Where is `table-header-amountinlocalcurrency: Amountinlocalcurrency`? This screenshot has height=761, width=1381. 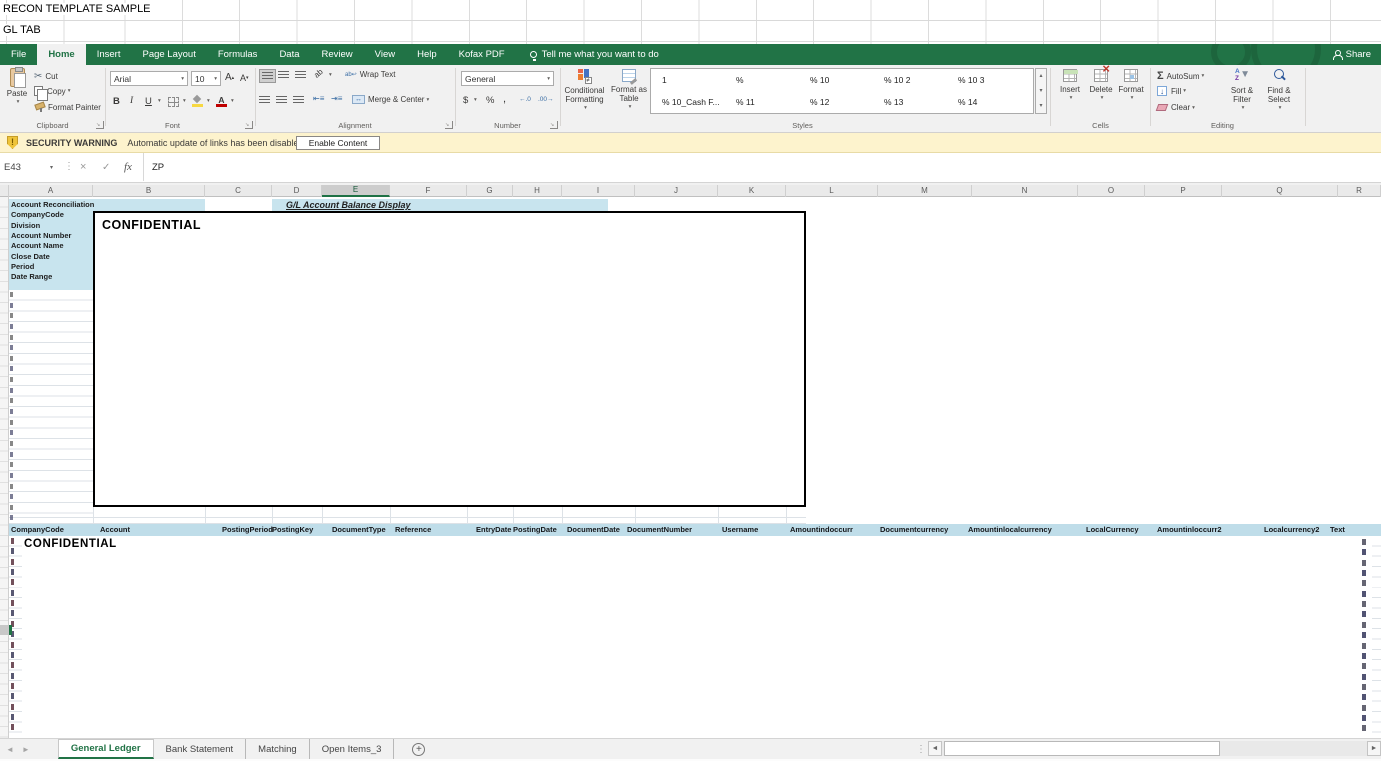
table-header-amountinlocalcurrency: Amountinlocalcurrency is located at coordinates (1010, 530).